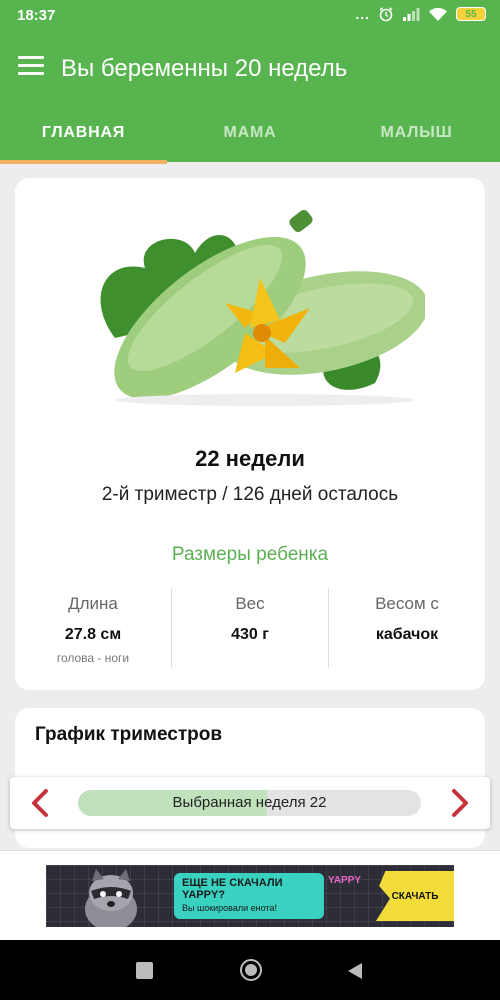 The width and height of the screenshot is (500, 1000). What do you see at coordinates (344, 880) in the screenshot?
I see `ad-brand: YAPPY` at bounding box center [344, 880].